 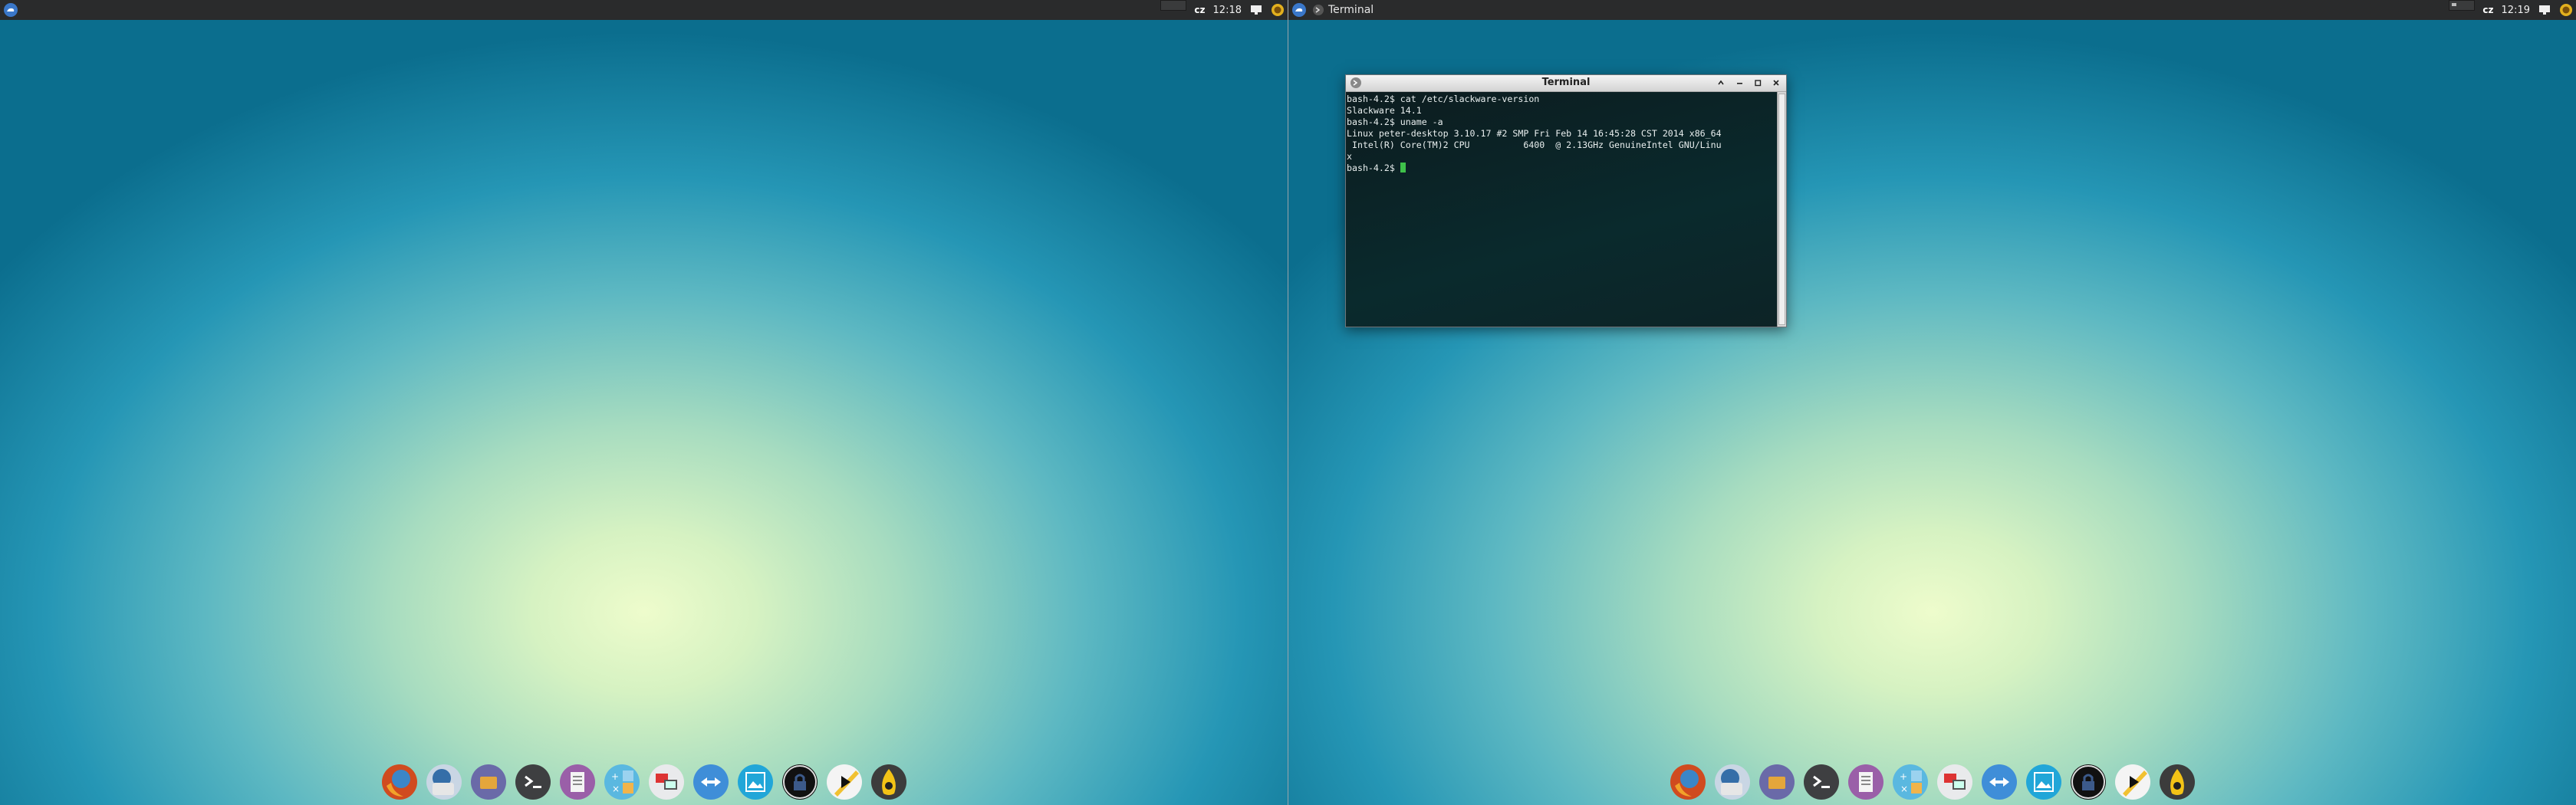 I want to click on terminal-line: x, so click(x=1349, y=156).